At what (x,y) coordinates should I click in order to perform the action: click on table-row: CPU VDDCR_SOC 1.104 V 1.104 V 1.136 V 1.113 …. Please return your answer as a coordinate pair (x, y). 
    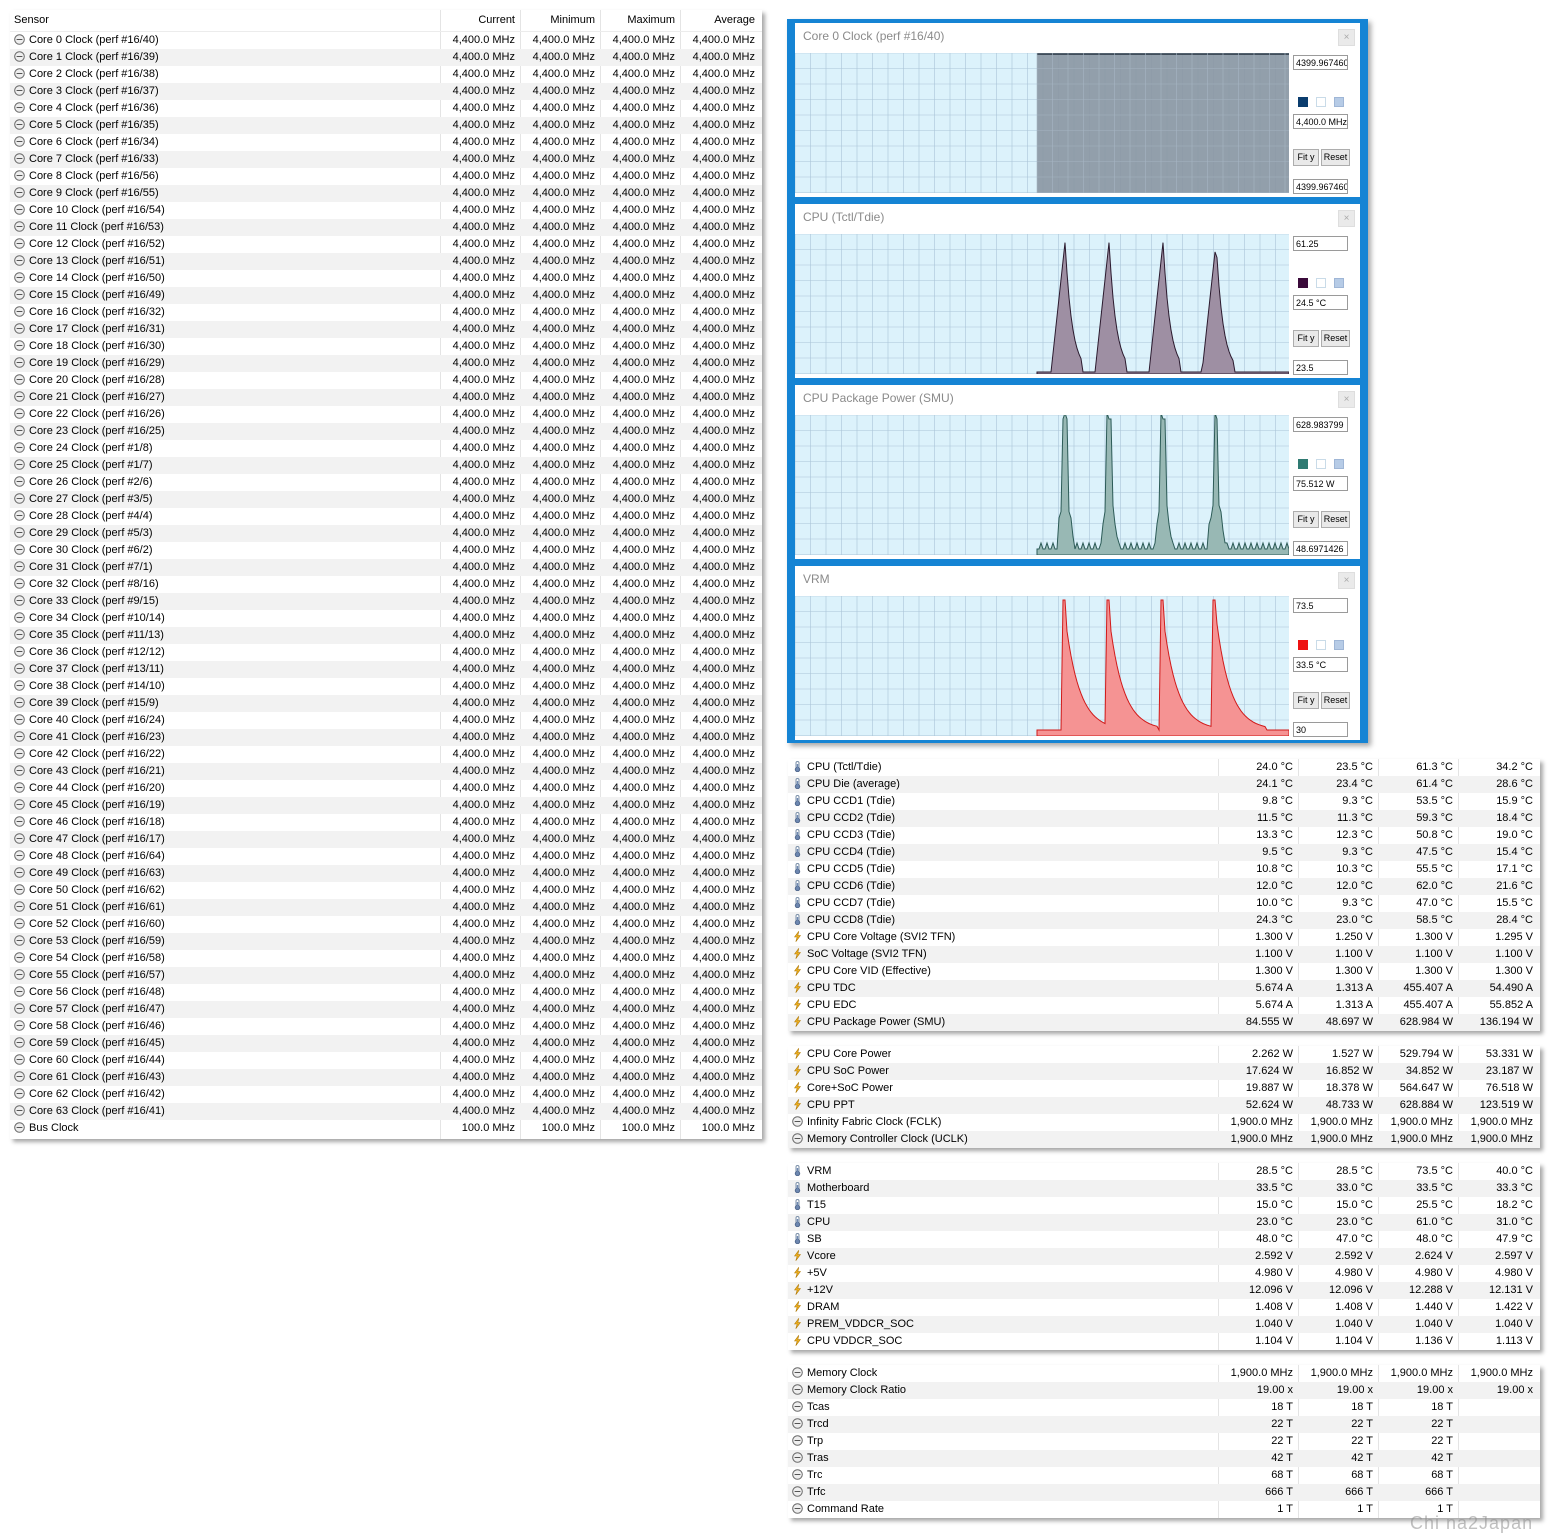
    Looking at the image, I should click on (1164, 1341).